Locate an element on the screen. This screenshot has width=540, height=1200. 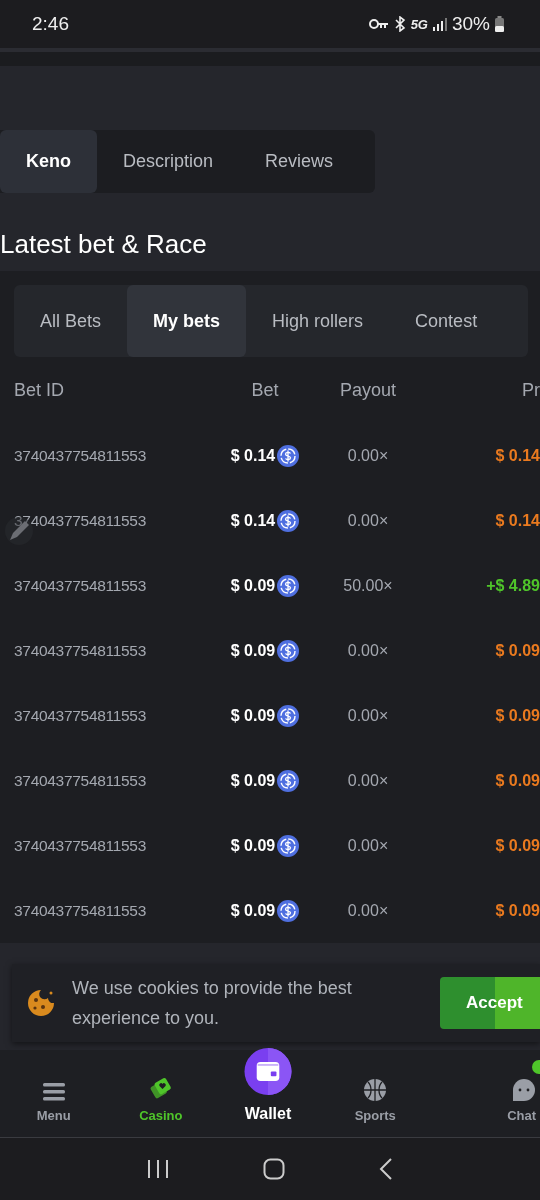
nav-item: Wallet is located at coordinates (268, 1093).